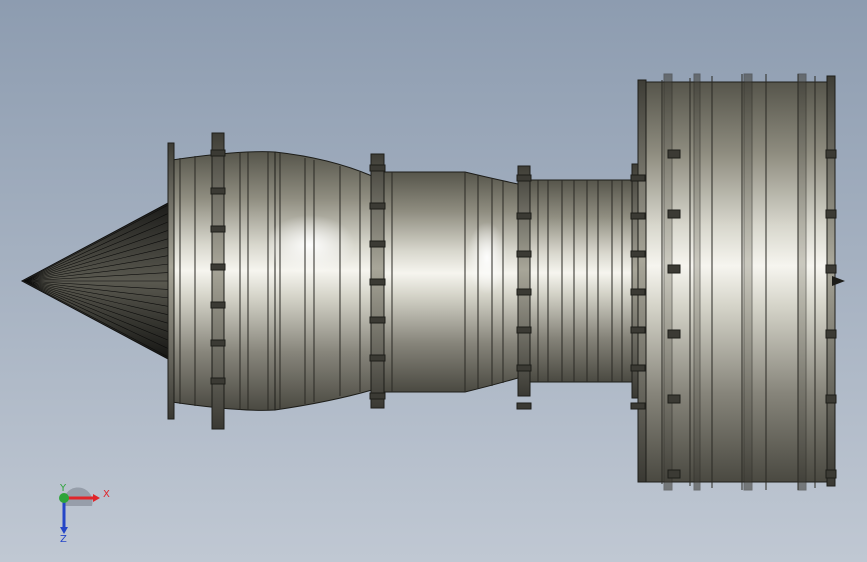 This screenshot has height=562, width=867. Describe the element at coordinates (84, 514) in the screenshot. I see `axis-triad: X Y Z` at that location.